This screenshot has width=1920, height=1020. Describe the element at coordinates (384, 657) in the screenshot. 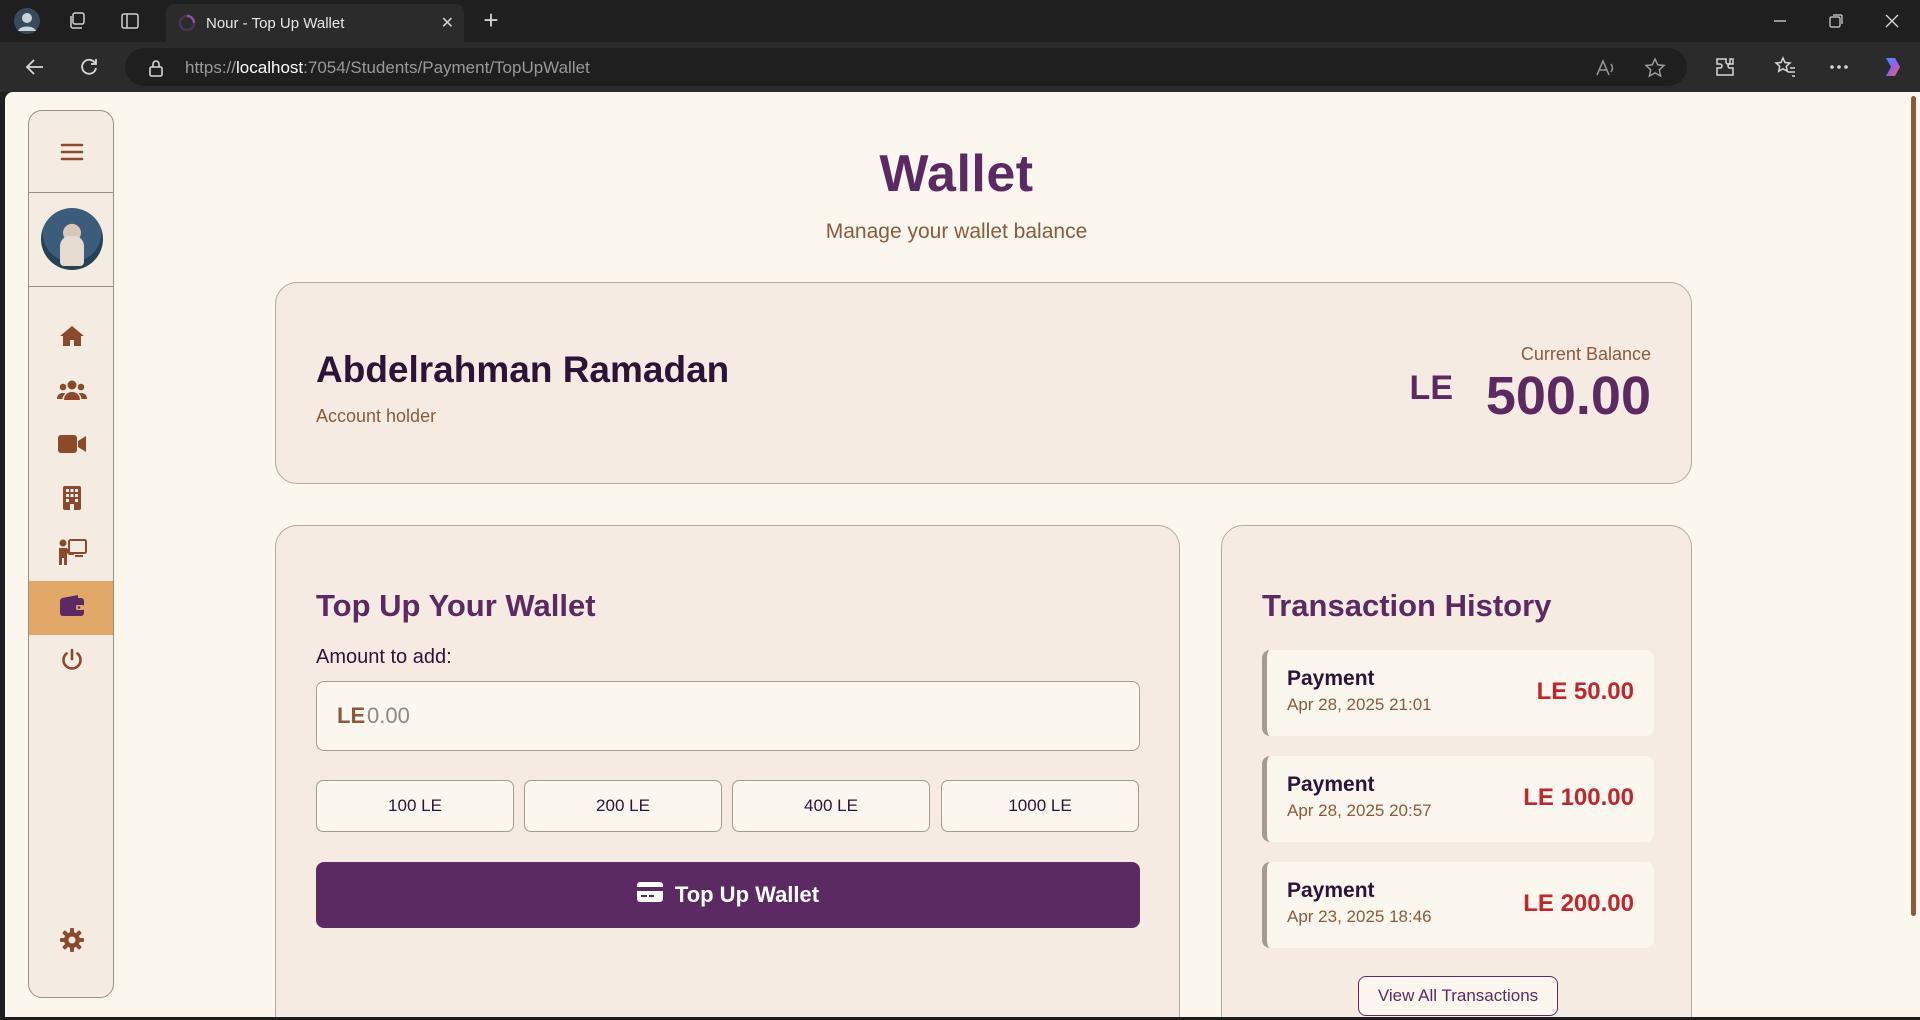

I see `amount-label: Amount to add:` at that location.